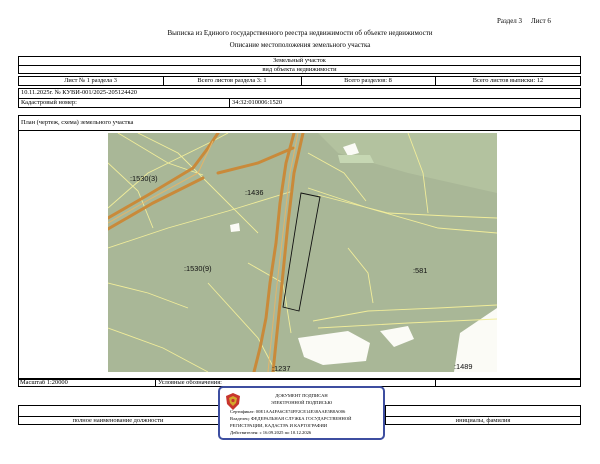 This screenshot has height=464, width=600. I want to click on object-type: Земельный участок, so click(299, 60).